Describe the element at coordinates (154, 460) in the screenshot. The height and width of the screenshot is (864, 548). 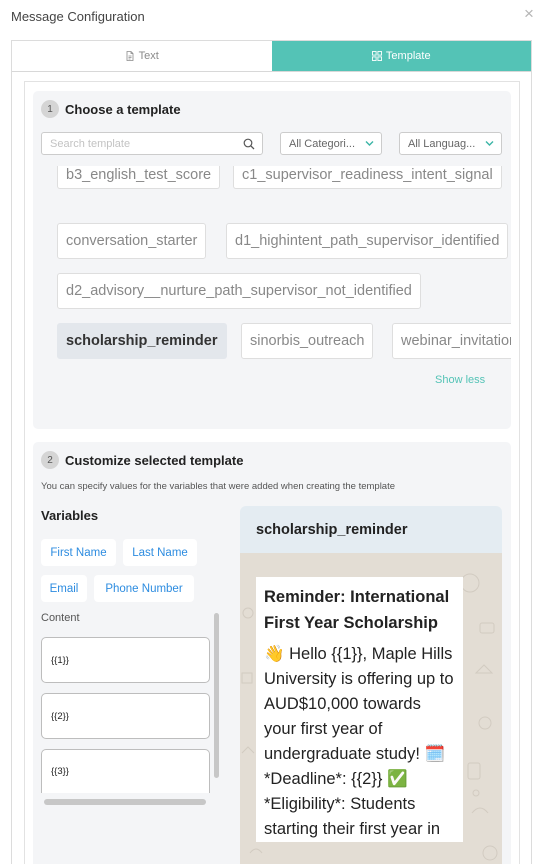
I see `step2-title: Customize selected template` at that location.